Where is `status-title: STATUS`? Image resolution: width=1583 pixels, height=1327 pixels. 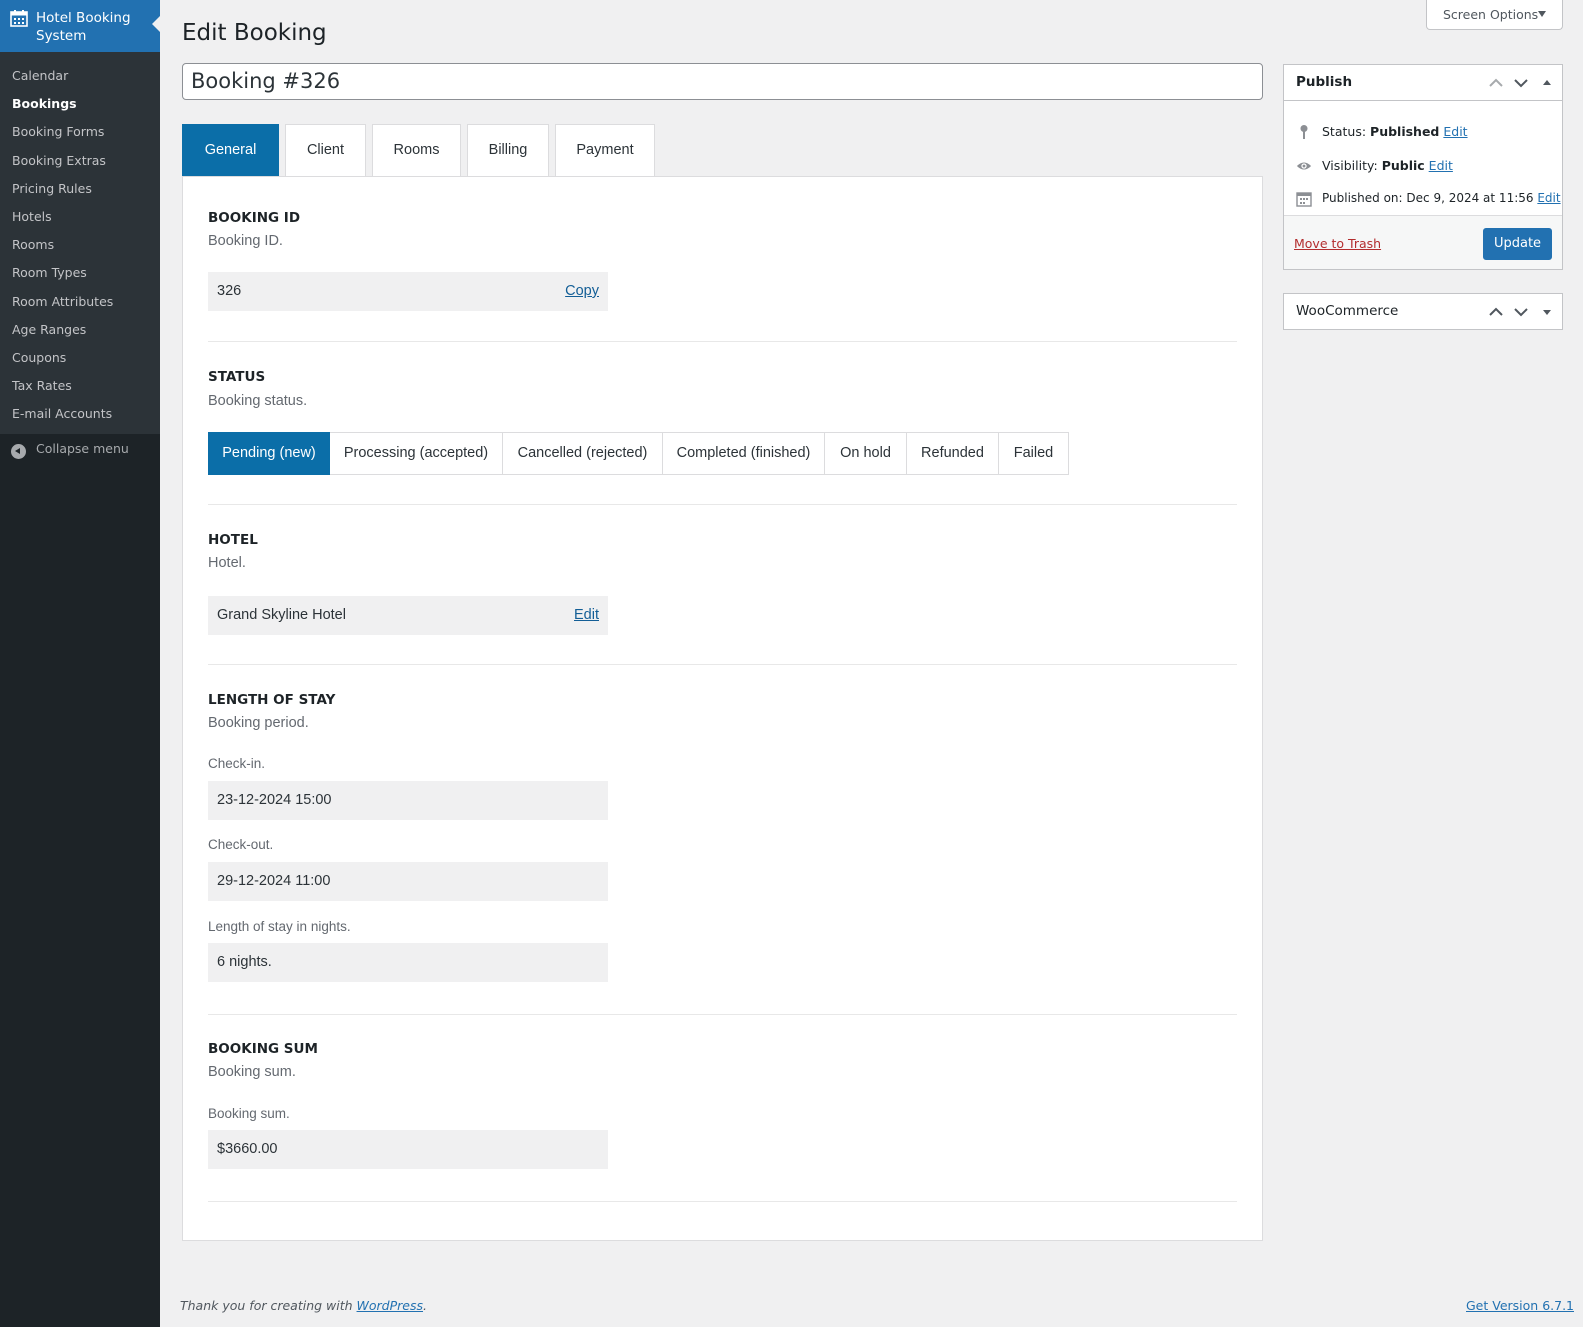 status-title: STATUS is located at coordinates (237, 377).